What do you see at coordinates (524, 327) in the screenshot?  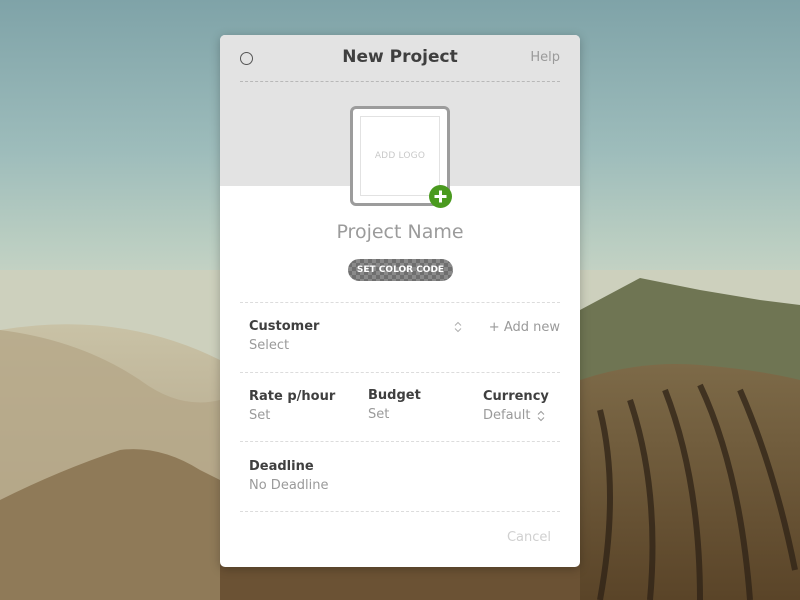 I see `add-new-customer-link: + Add new` at bounding box center [524, 327].